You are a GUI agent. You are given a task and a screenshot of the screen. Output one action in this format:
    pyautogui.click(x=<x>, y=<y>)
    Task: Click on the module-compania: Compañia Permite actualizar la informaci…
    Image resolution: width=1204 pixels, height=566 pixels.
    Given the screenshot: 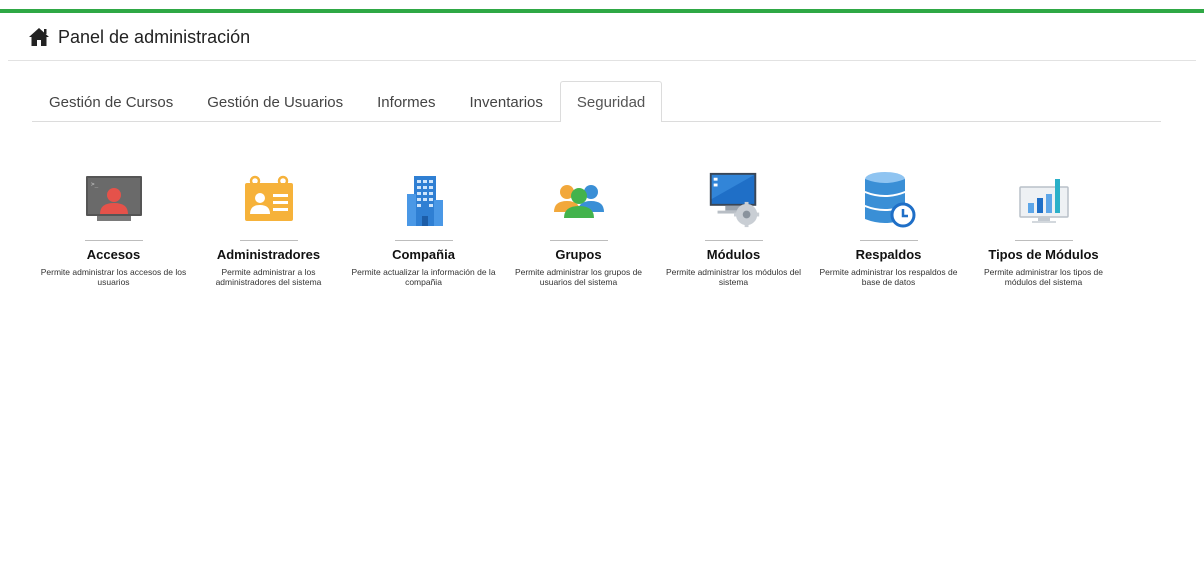 What is the action you would take?
    pyautogui.click(x=423, y=228)
    